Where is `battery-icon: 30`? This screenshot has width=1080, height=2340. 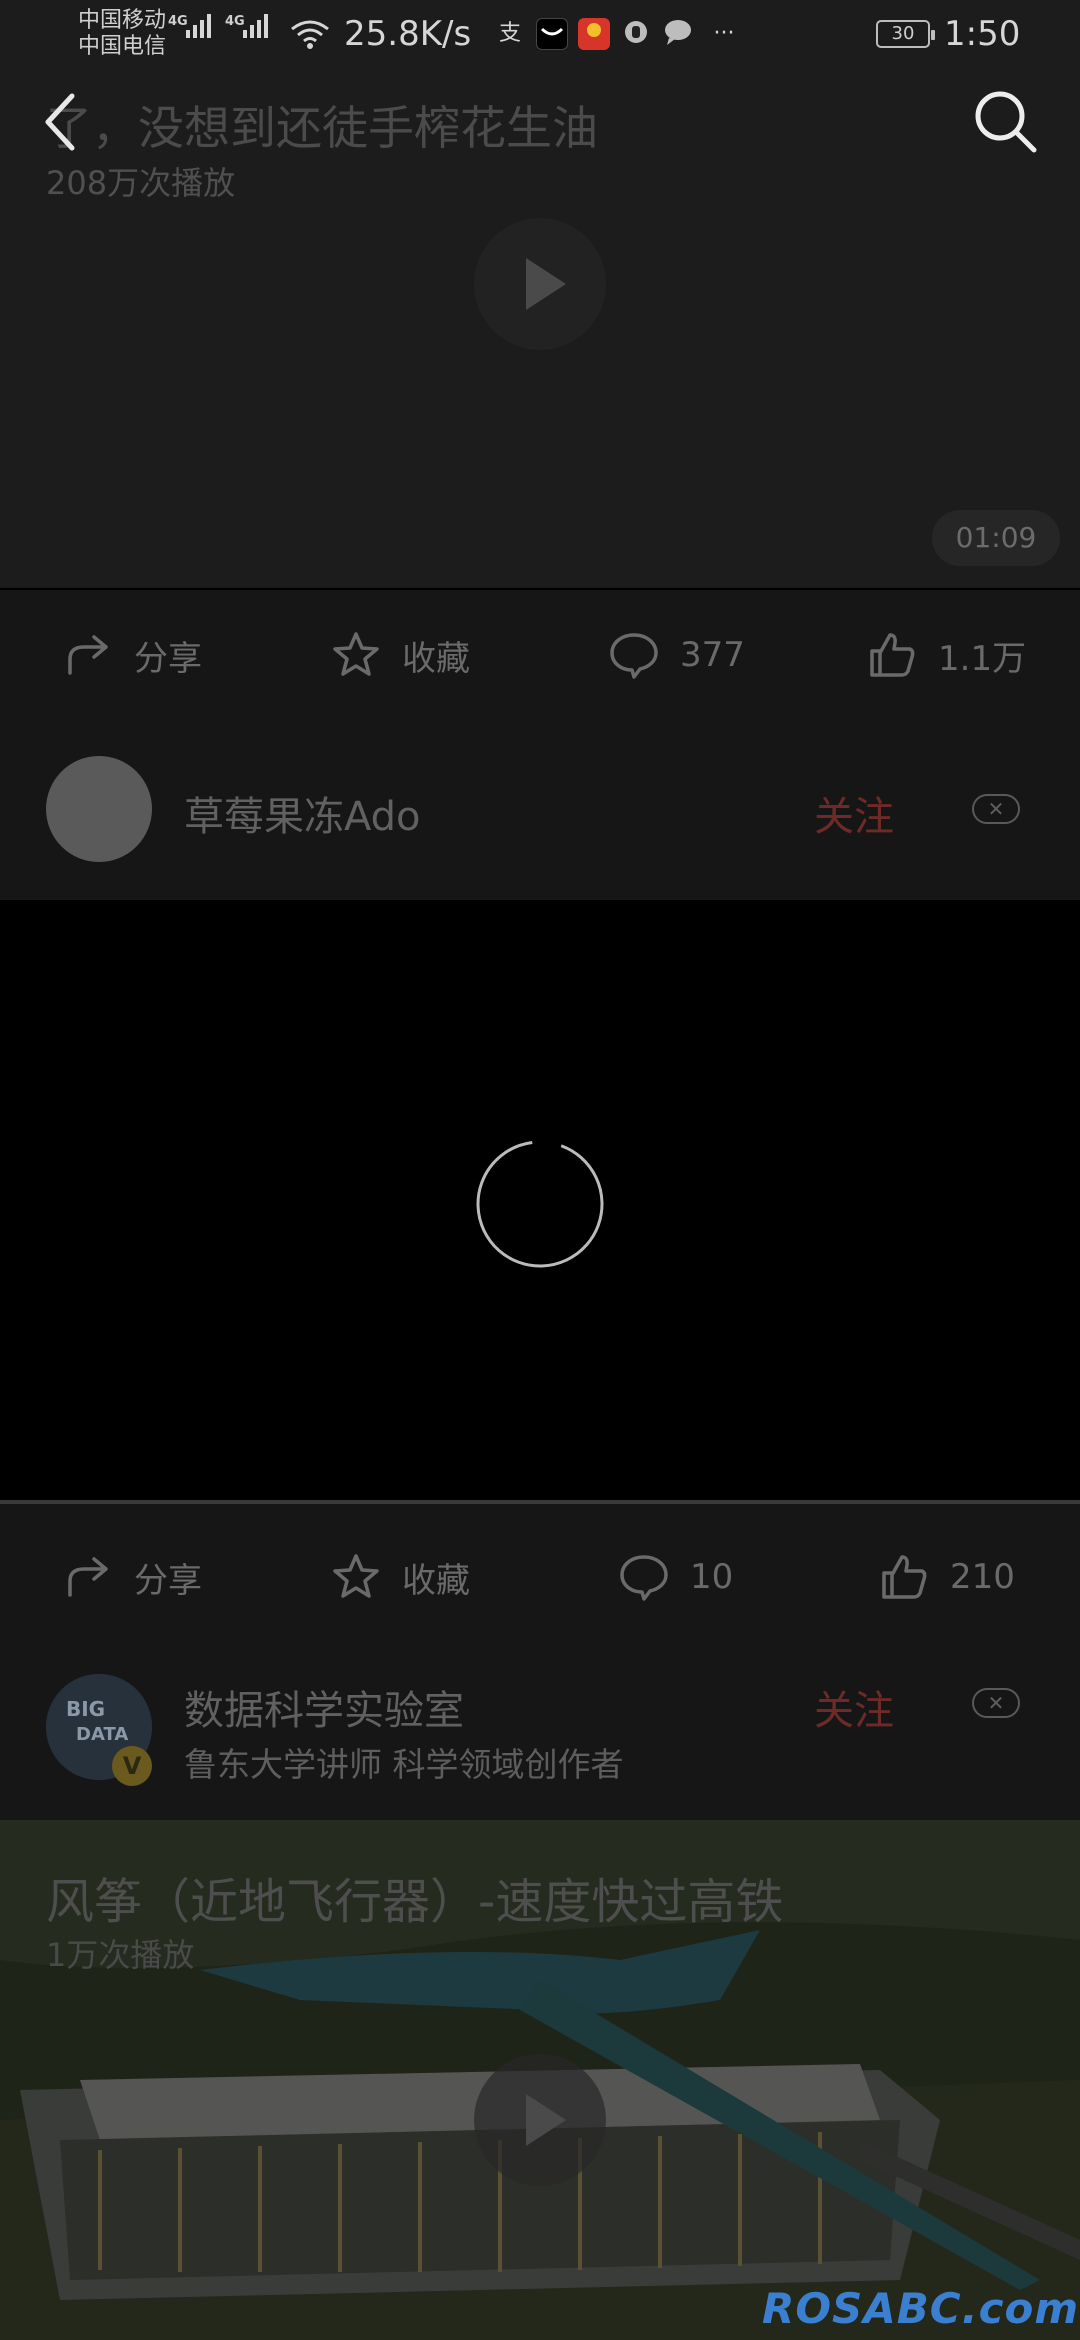
battery-icon: 30 is located at coordinates (905, 34).